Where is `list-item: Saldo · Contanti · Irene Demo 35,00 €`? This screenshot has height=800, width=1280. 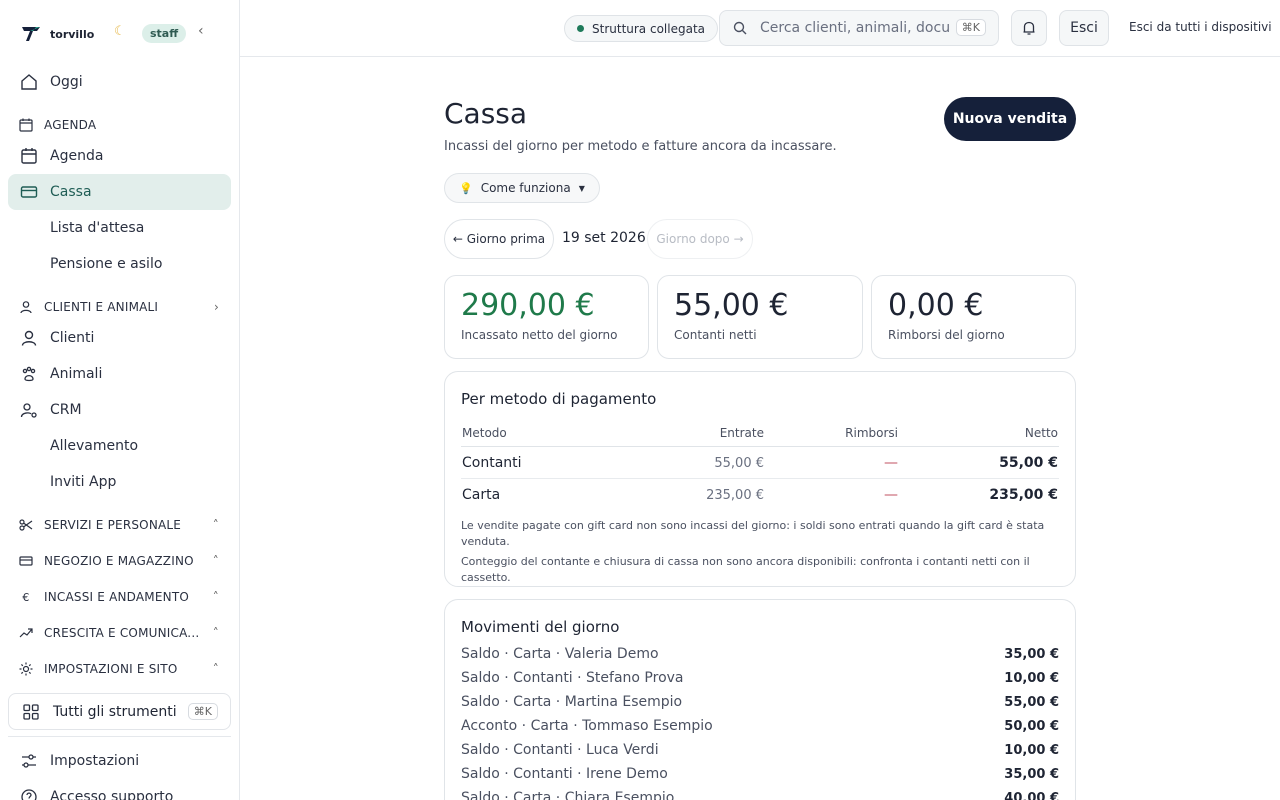
list-item: Saldo · Contanti · Irene Demo 35,00 € is located at coordinates (760, 774).